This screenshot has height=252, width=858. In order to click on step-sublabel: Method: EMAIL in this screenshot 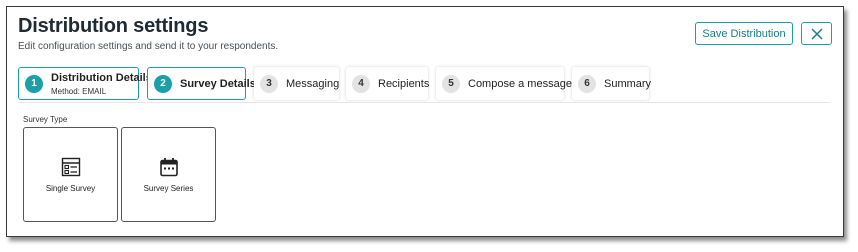, I will do `click(79, 91)`.